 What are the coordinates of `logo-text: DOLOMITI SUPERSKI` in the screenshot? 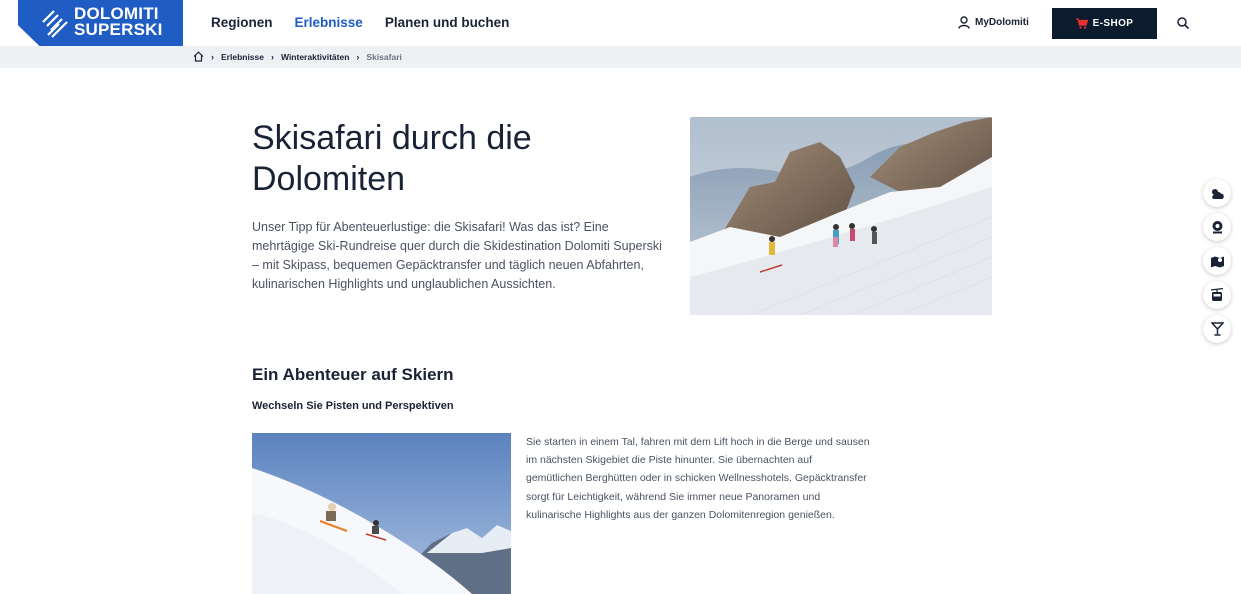 It's located at (118, 22).